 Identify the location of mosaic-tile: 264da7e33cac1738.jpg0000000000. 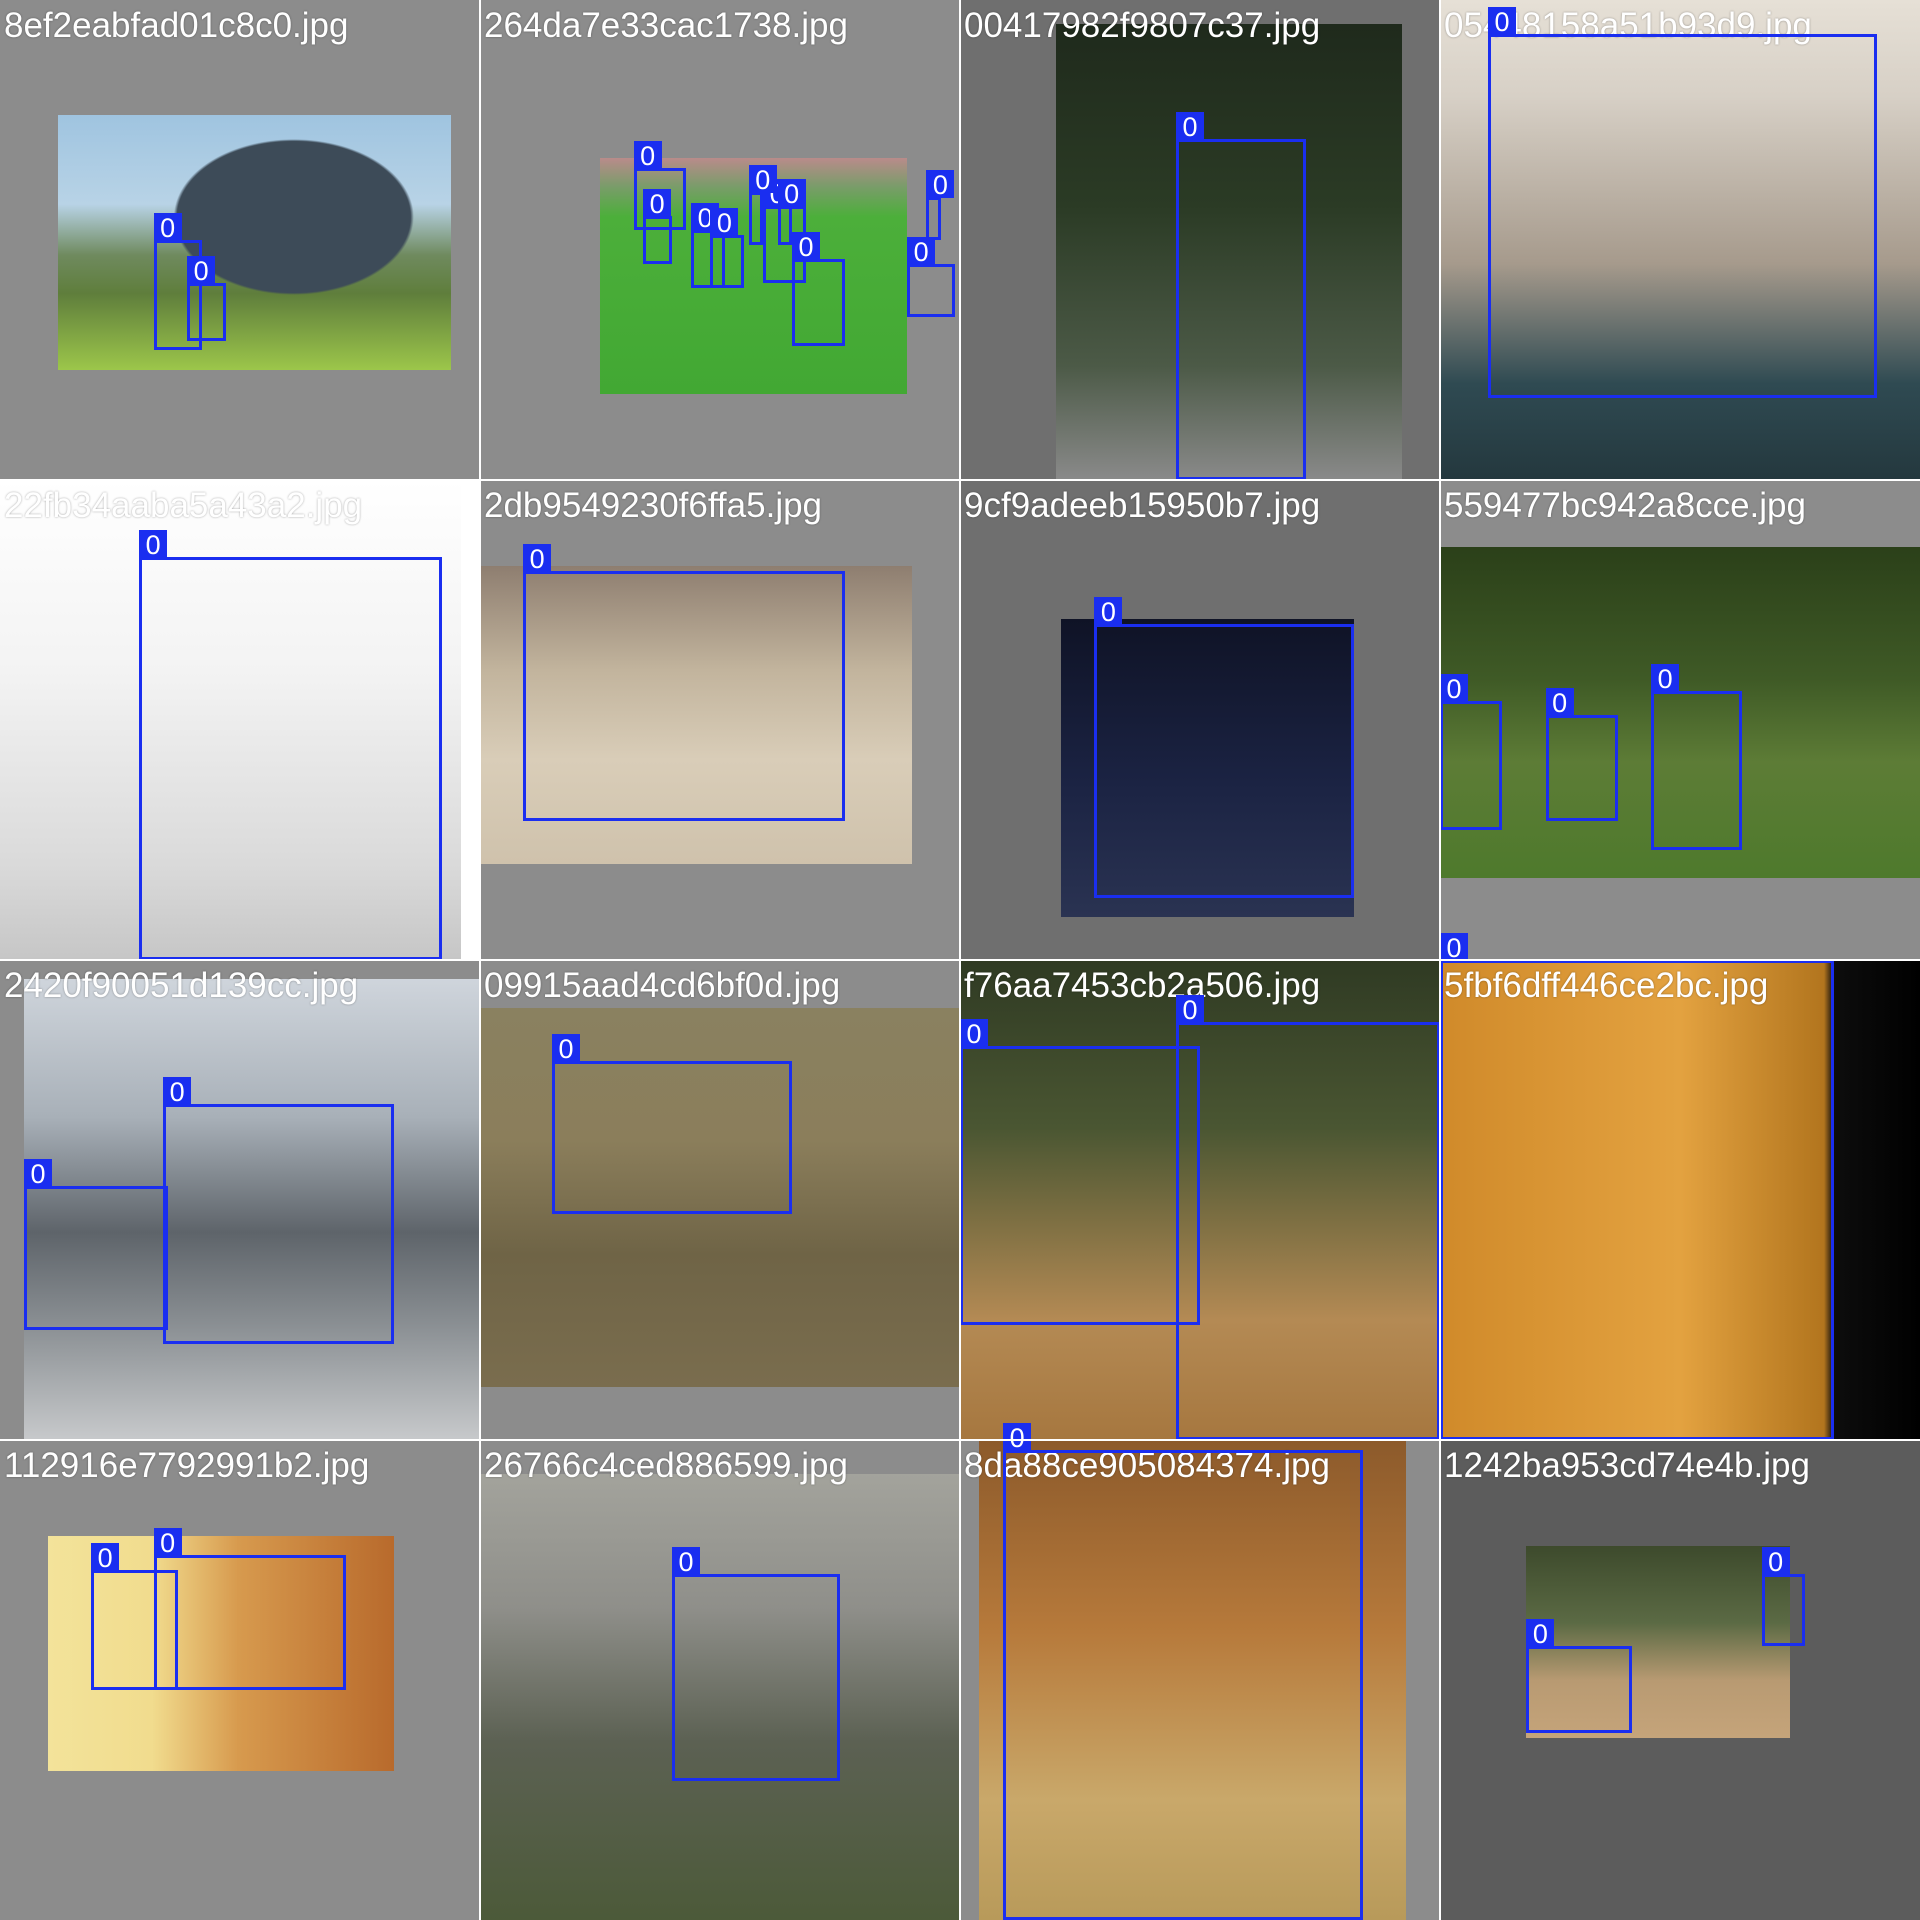
(720, 240).